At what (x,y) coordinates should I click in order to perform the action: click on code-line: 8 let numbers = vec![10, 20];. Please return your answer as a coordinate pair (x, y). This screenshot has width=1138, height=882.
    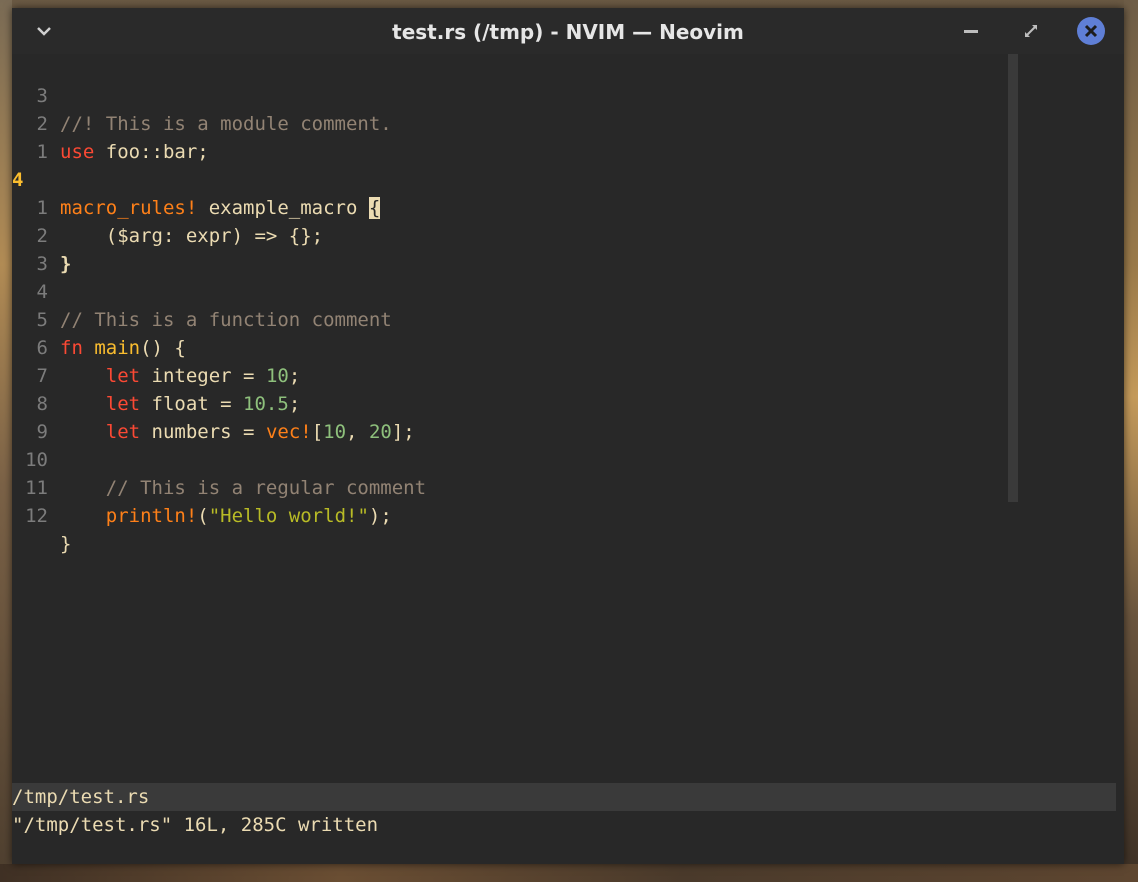
    Looking at the image, I should click on (512, 402).